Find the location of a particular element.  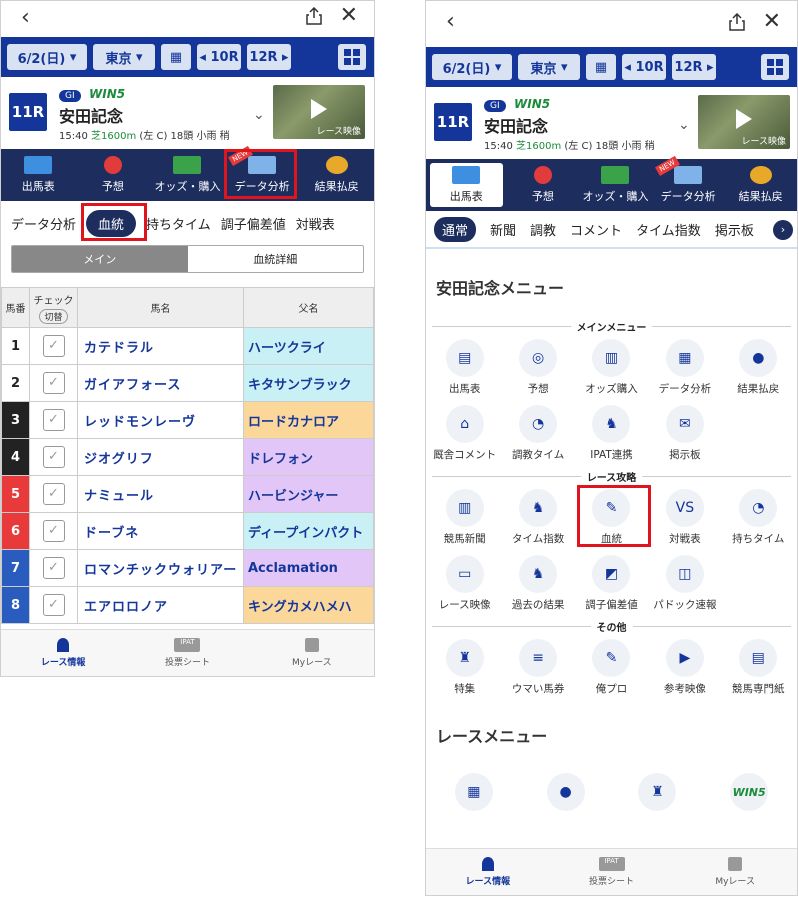

menu-item: ▶ 参考映像 is located at coordinates (684, 666).